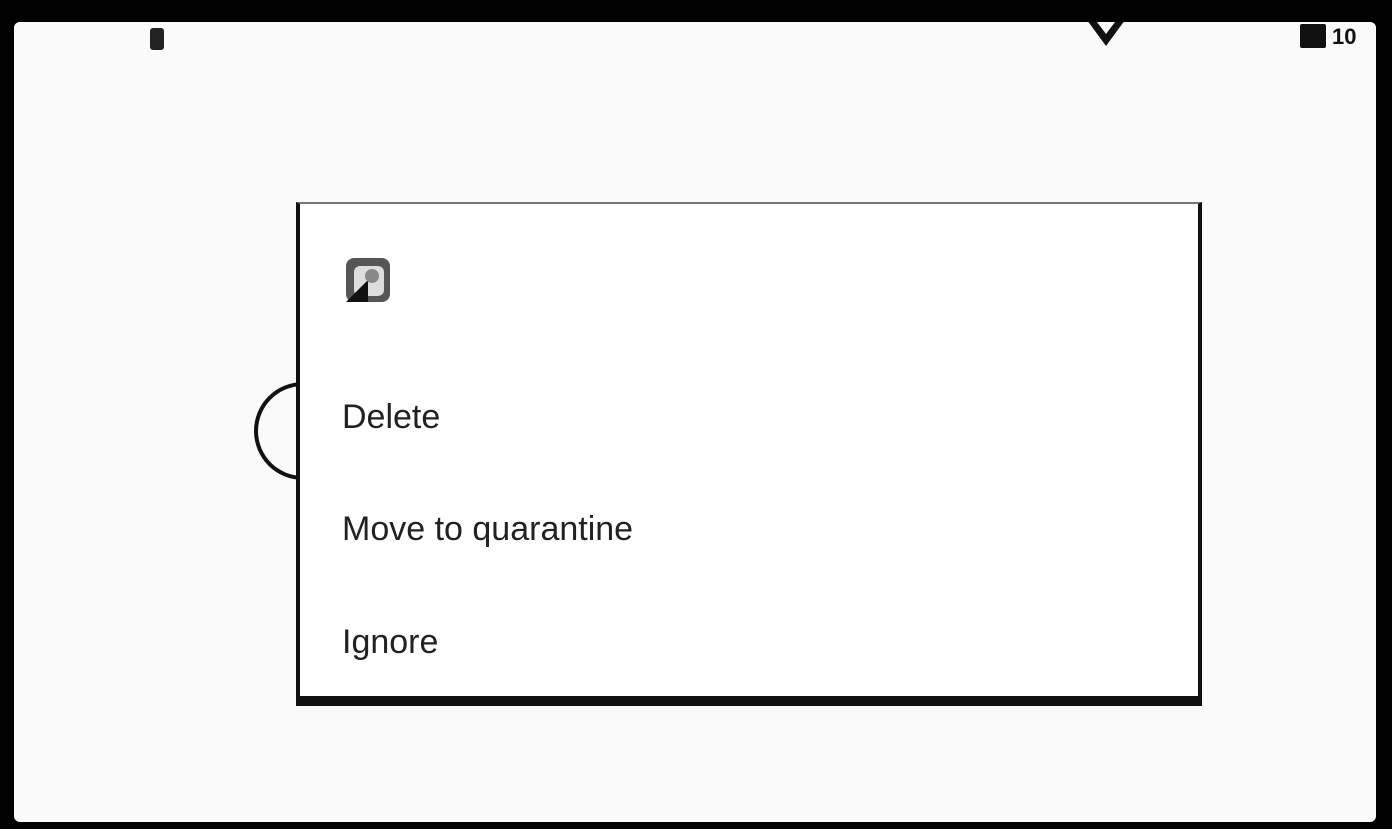  Describe the element at coordinates (749, 417) in the screenshot. I see `delete-option: Delete` at that location.